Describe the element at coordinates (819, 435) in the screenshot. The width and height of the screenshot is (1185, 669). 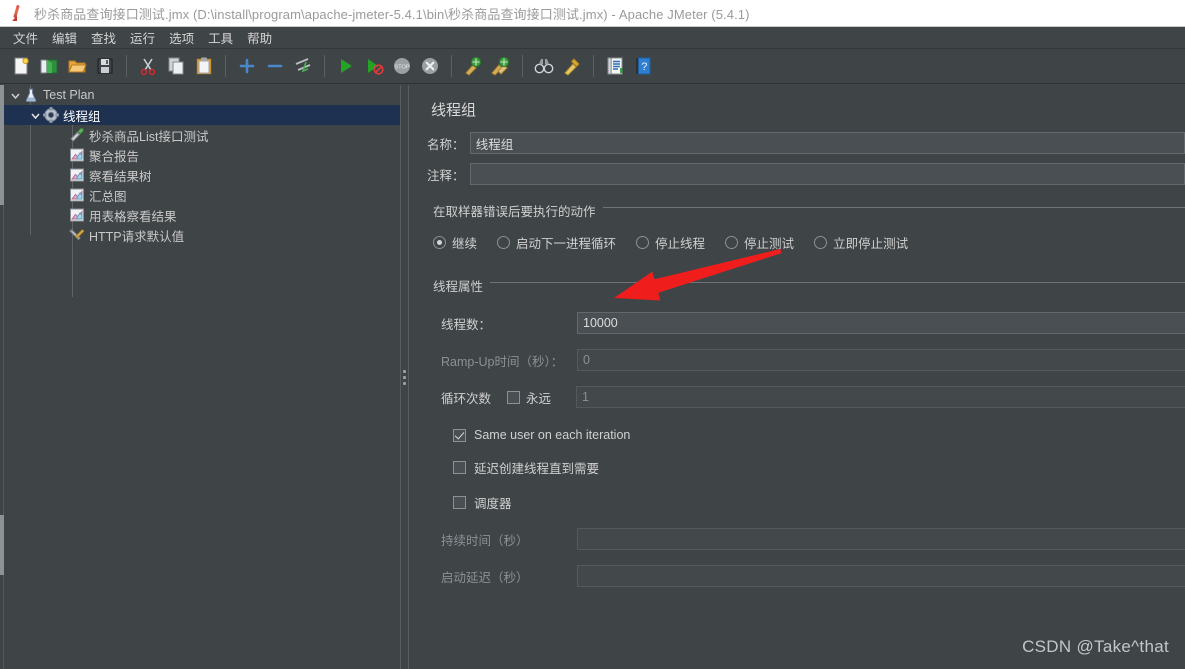
I see `checkbox-same-user: Same user on each iteration` at that location.